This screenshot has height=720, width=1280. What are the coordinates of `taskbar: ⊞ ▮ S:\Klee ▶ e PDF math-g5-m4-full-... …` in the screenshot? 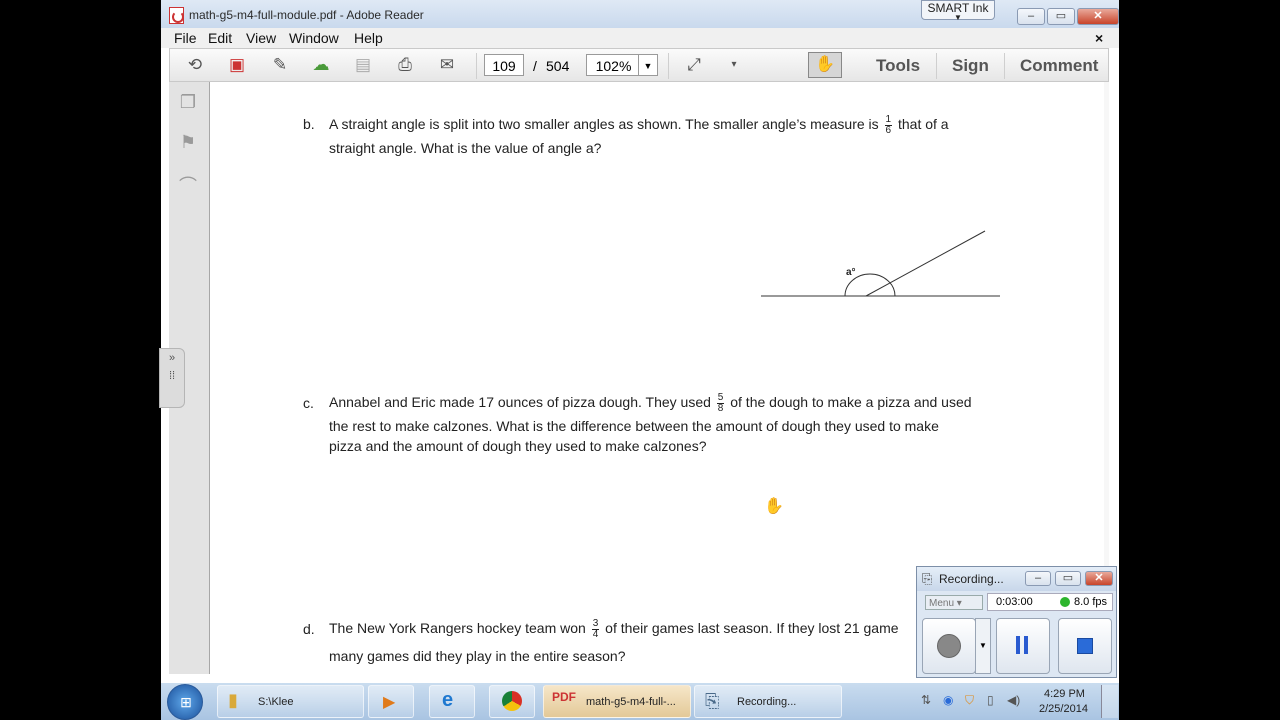 It's located at (640, 701).